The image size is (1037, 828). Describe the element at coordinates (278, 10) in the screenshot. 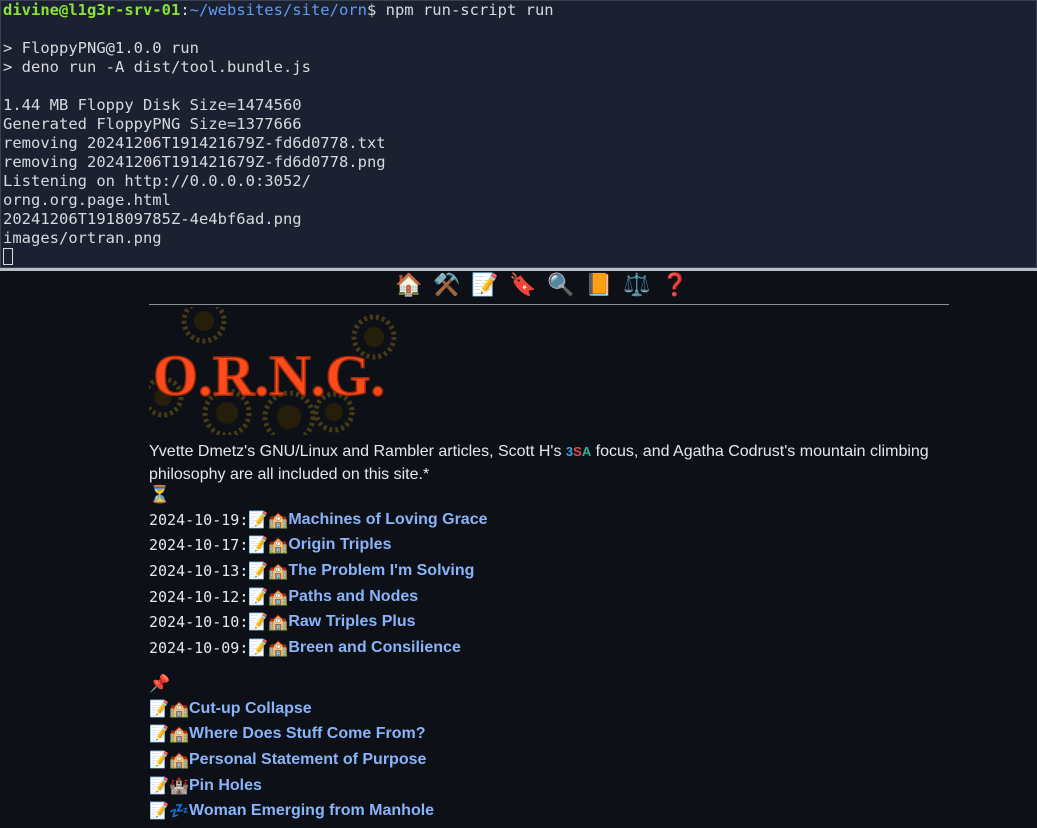

I see `prompt-path: ~/websites/site/orn` at that location.